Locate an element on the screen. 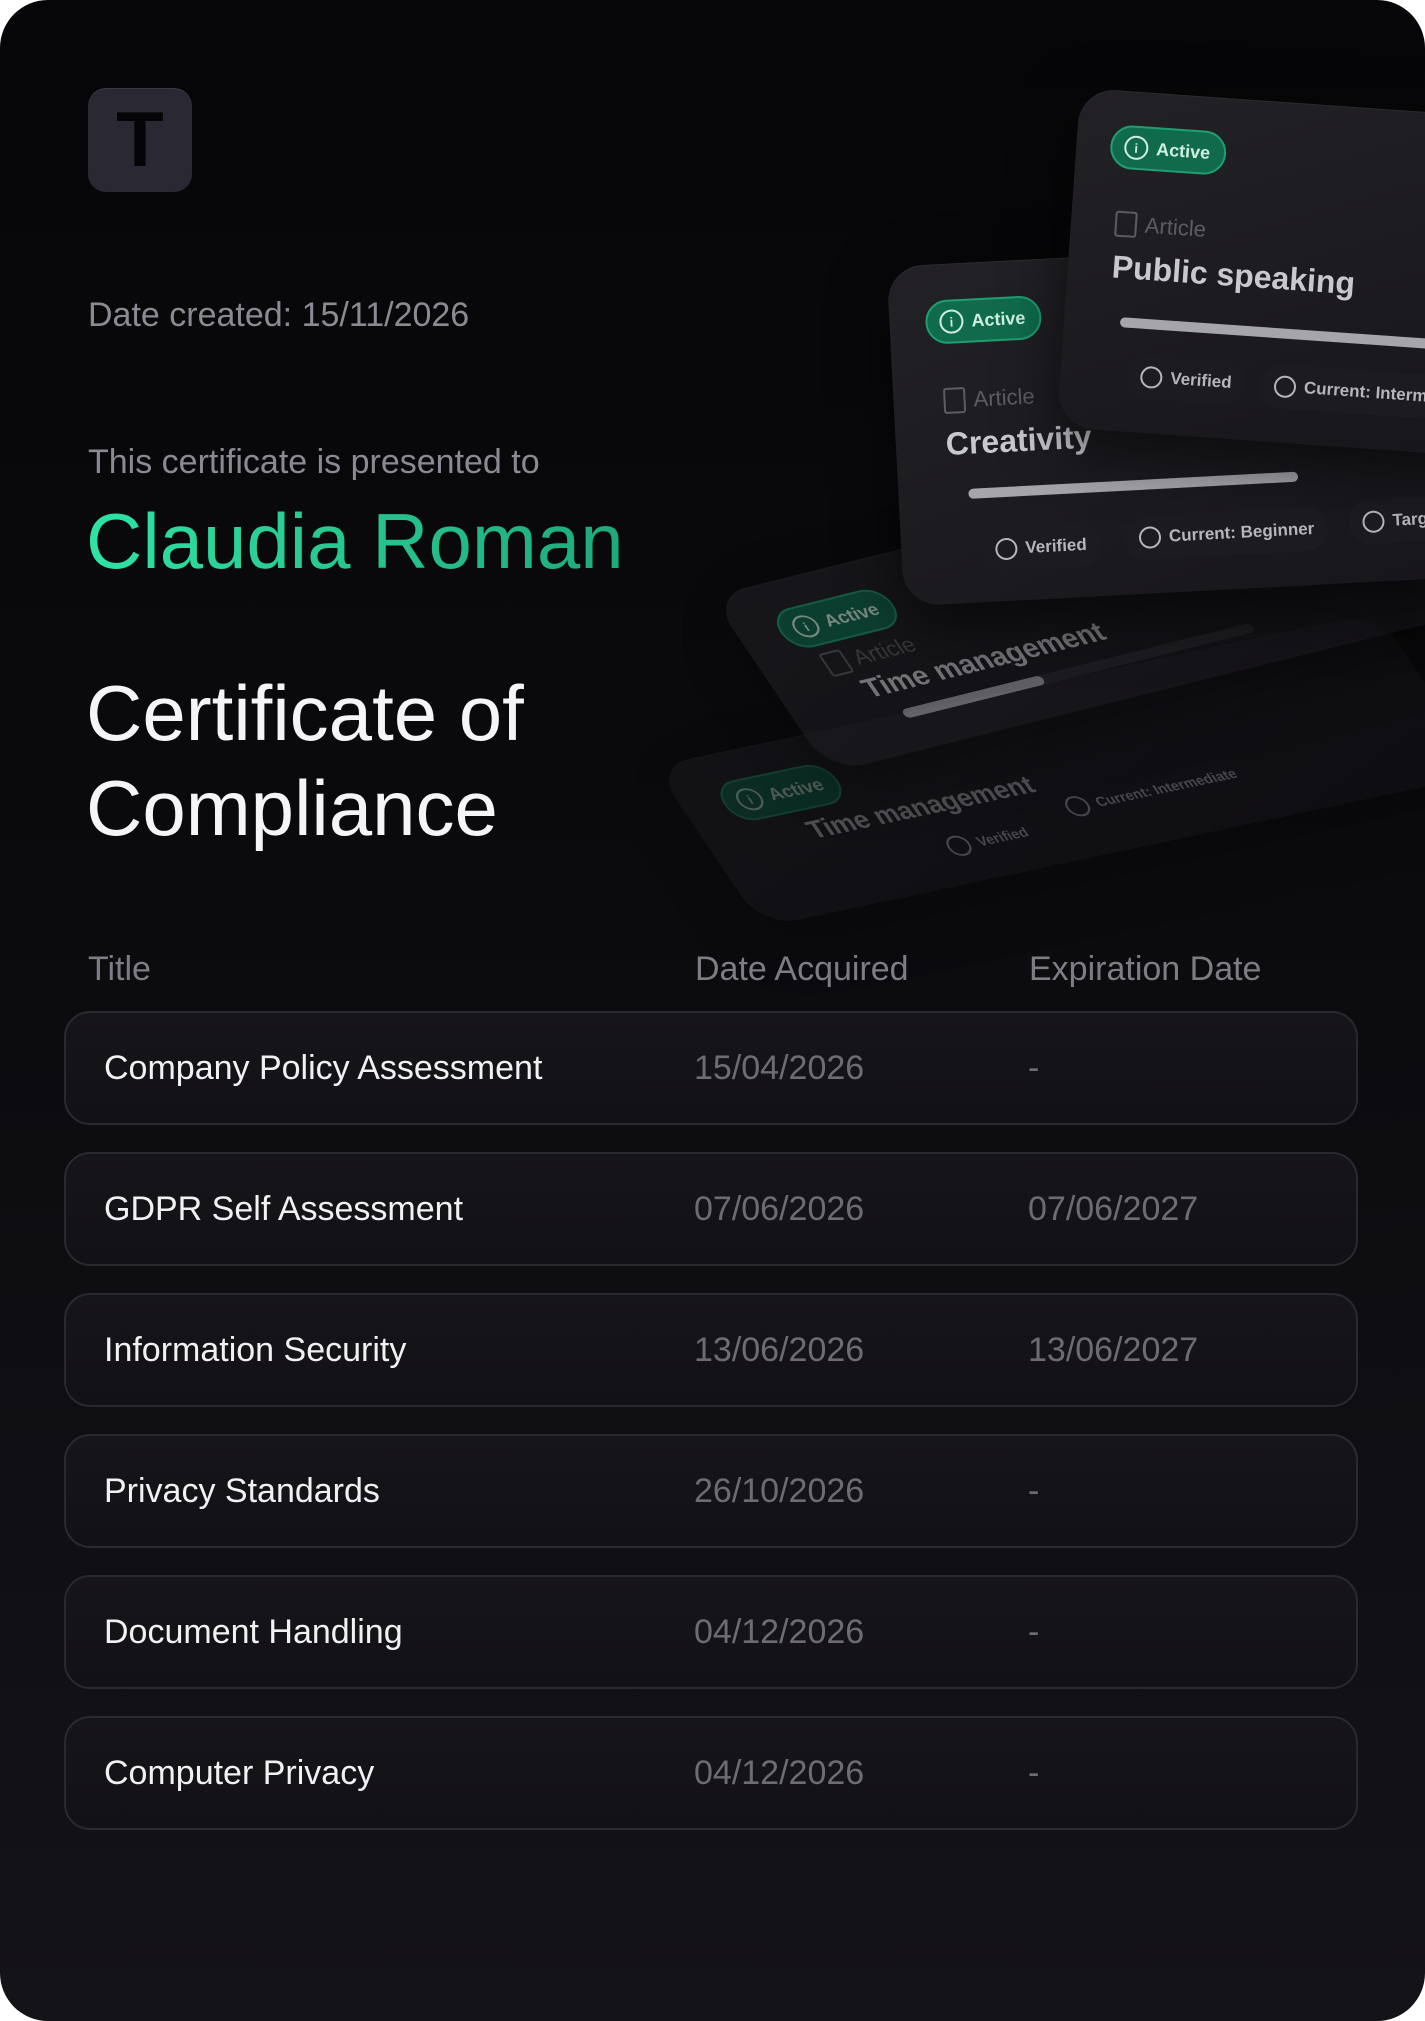 The width and height of the screenshot is (1425, 2021). row-date-acquired: 07/06/2026 is located at coordinates (779, 1209).